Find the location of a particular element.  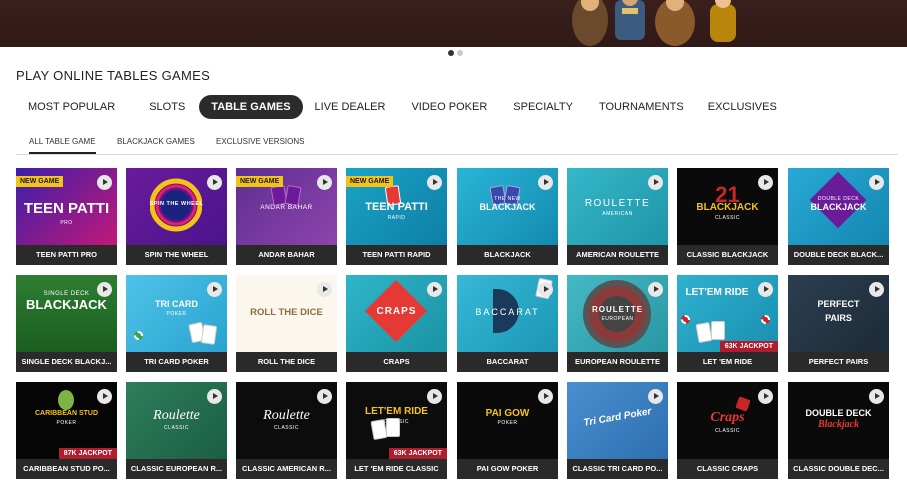

tab-most-popular: MOST POPULAR is located at coordinates (71, 107).